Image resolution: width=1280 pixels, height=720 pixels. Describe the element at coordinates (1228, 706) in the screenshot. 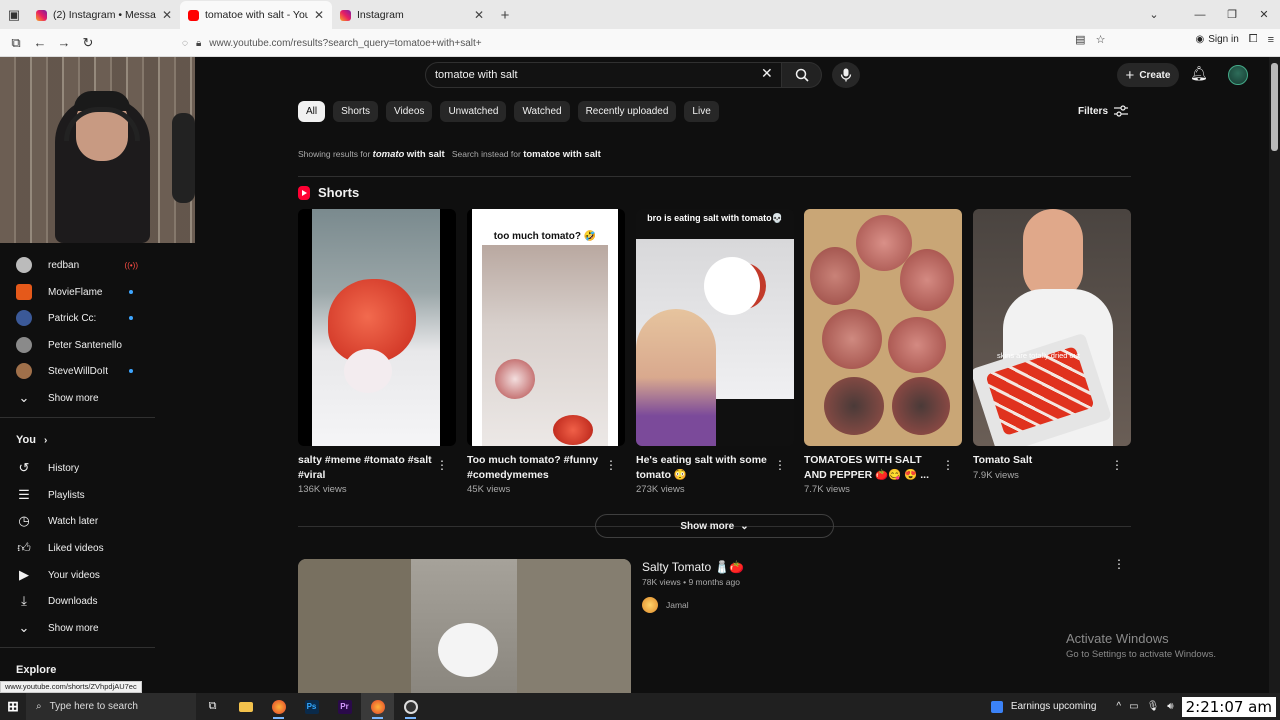

I see `clock: 2:21:07 am` at that location.